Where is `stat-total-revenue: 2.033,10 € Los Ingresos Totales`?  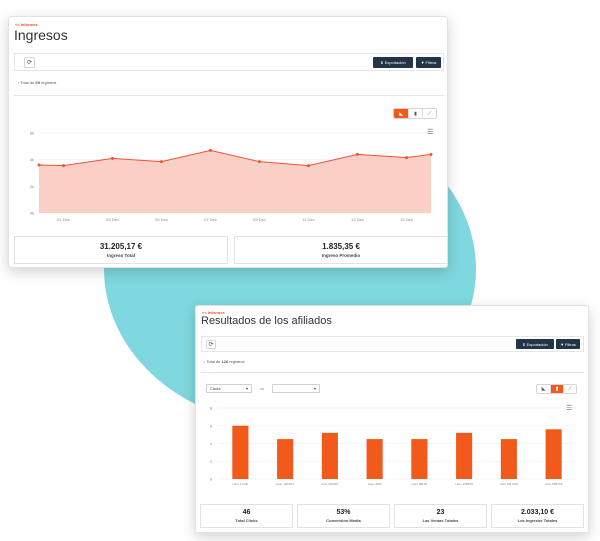
stat-total-revenue: 2.033,10 € Los Ingresos Totales is located at coordinates (537, 516).